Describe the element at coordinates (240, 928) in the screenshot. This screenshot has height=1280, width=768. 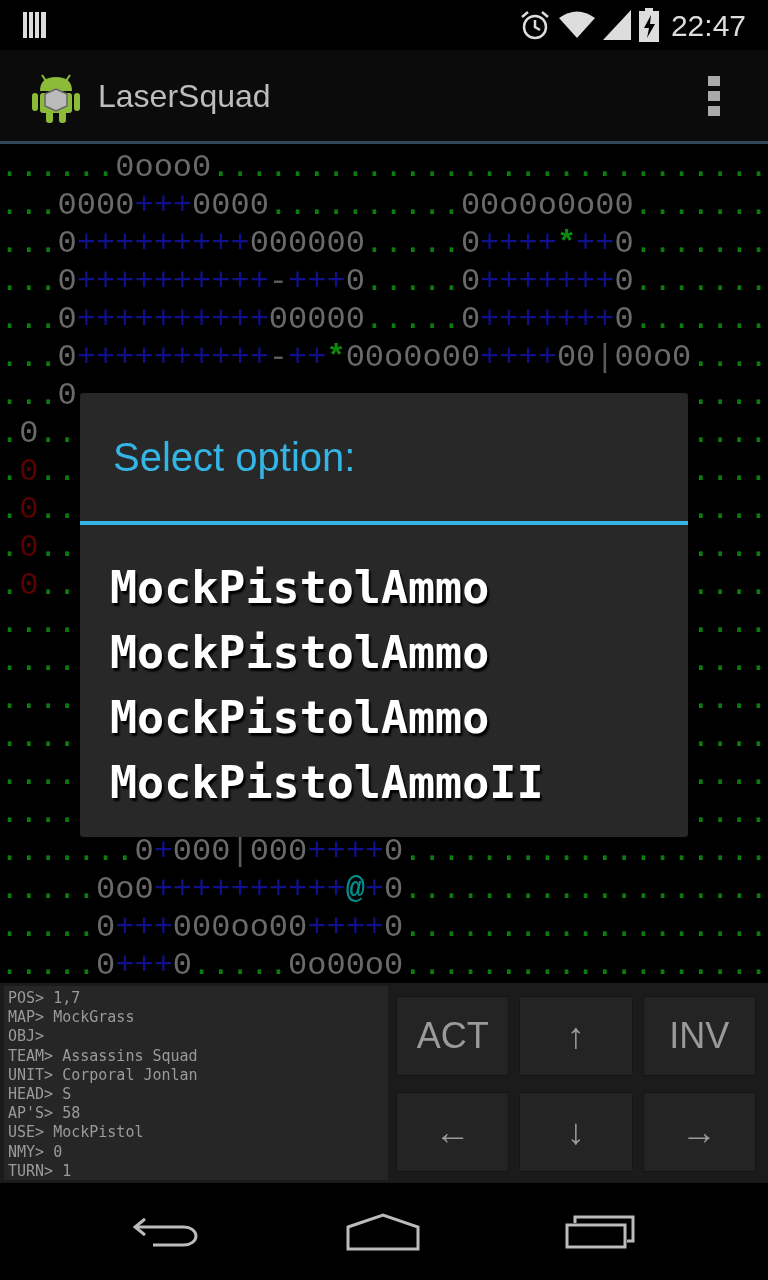
I see `wall-glyphs: 000oo00` at that location.